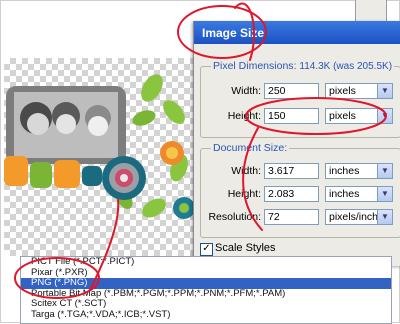 This screenshot has width=400, height=324. Describe the element at coordinates (244, 194) in the screenshot. I see `doc-height-label: Height:` at that location.